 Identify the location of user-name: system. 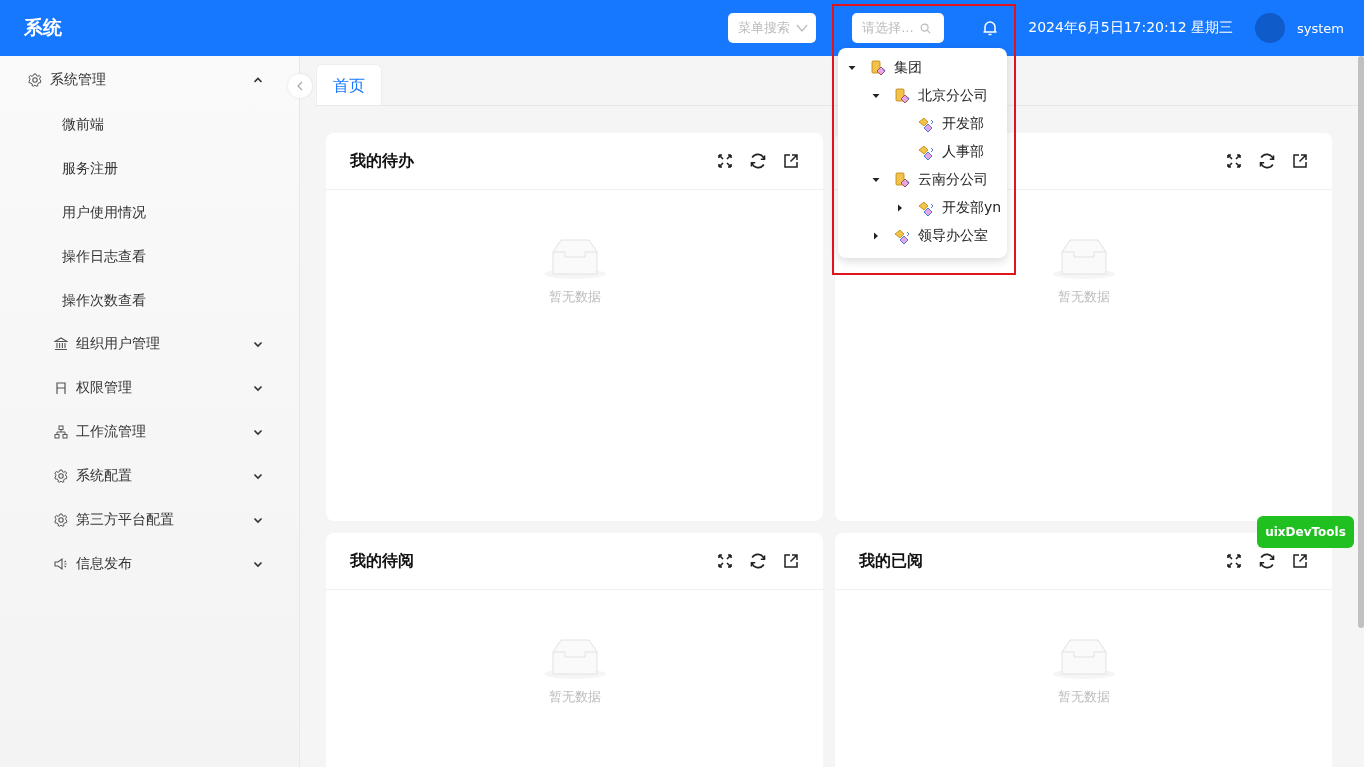
(1320, 28).